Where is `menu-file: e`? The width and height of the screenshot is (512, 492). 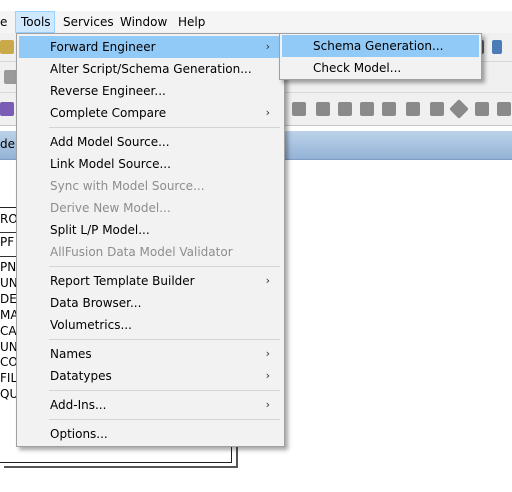 menu-file: e is located at coordinates (6, 22).